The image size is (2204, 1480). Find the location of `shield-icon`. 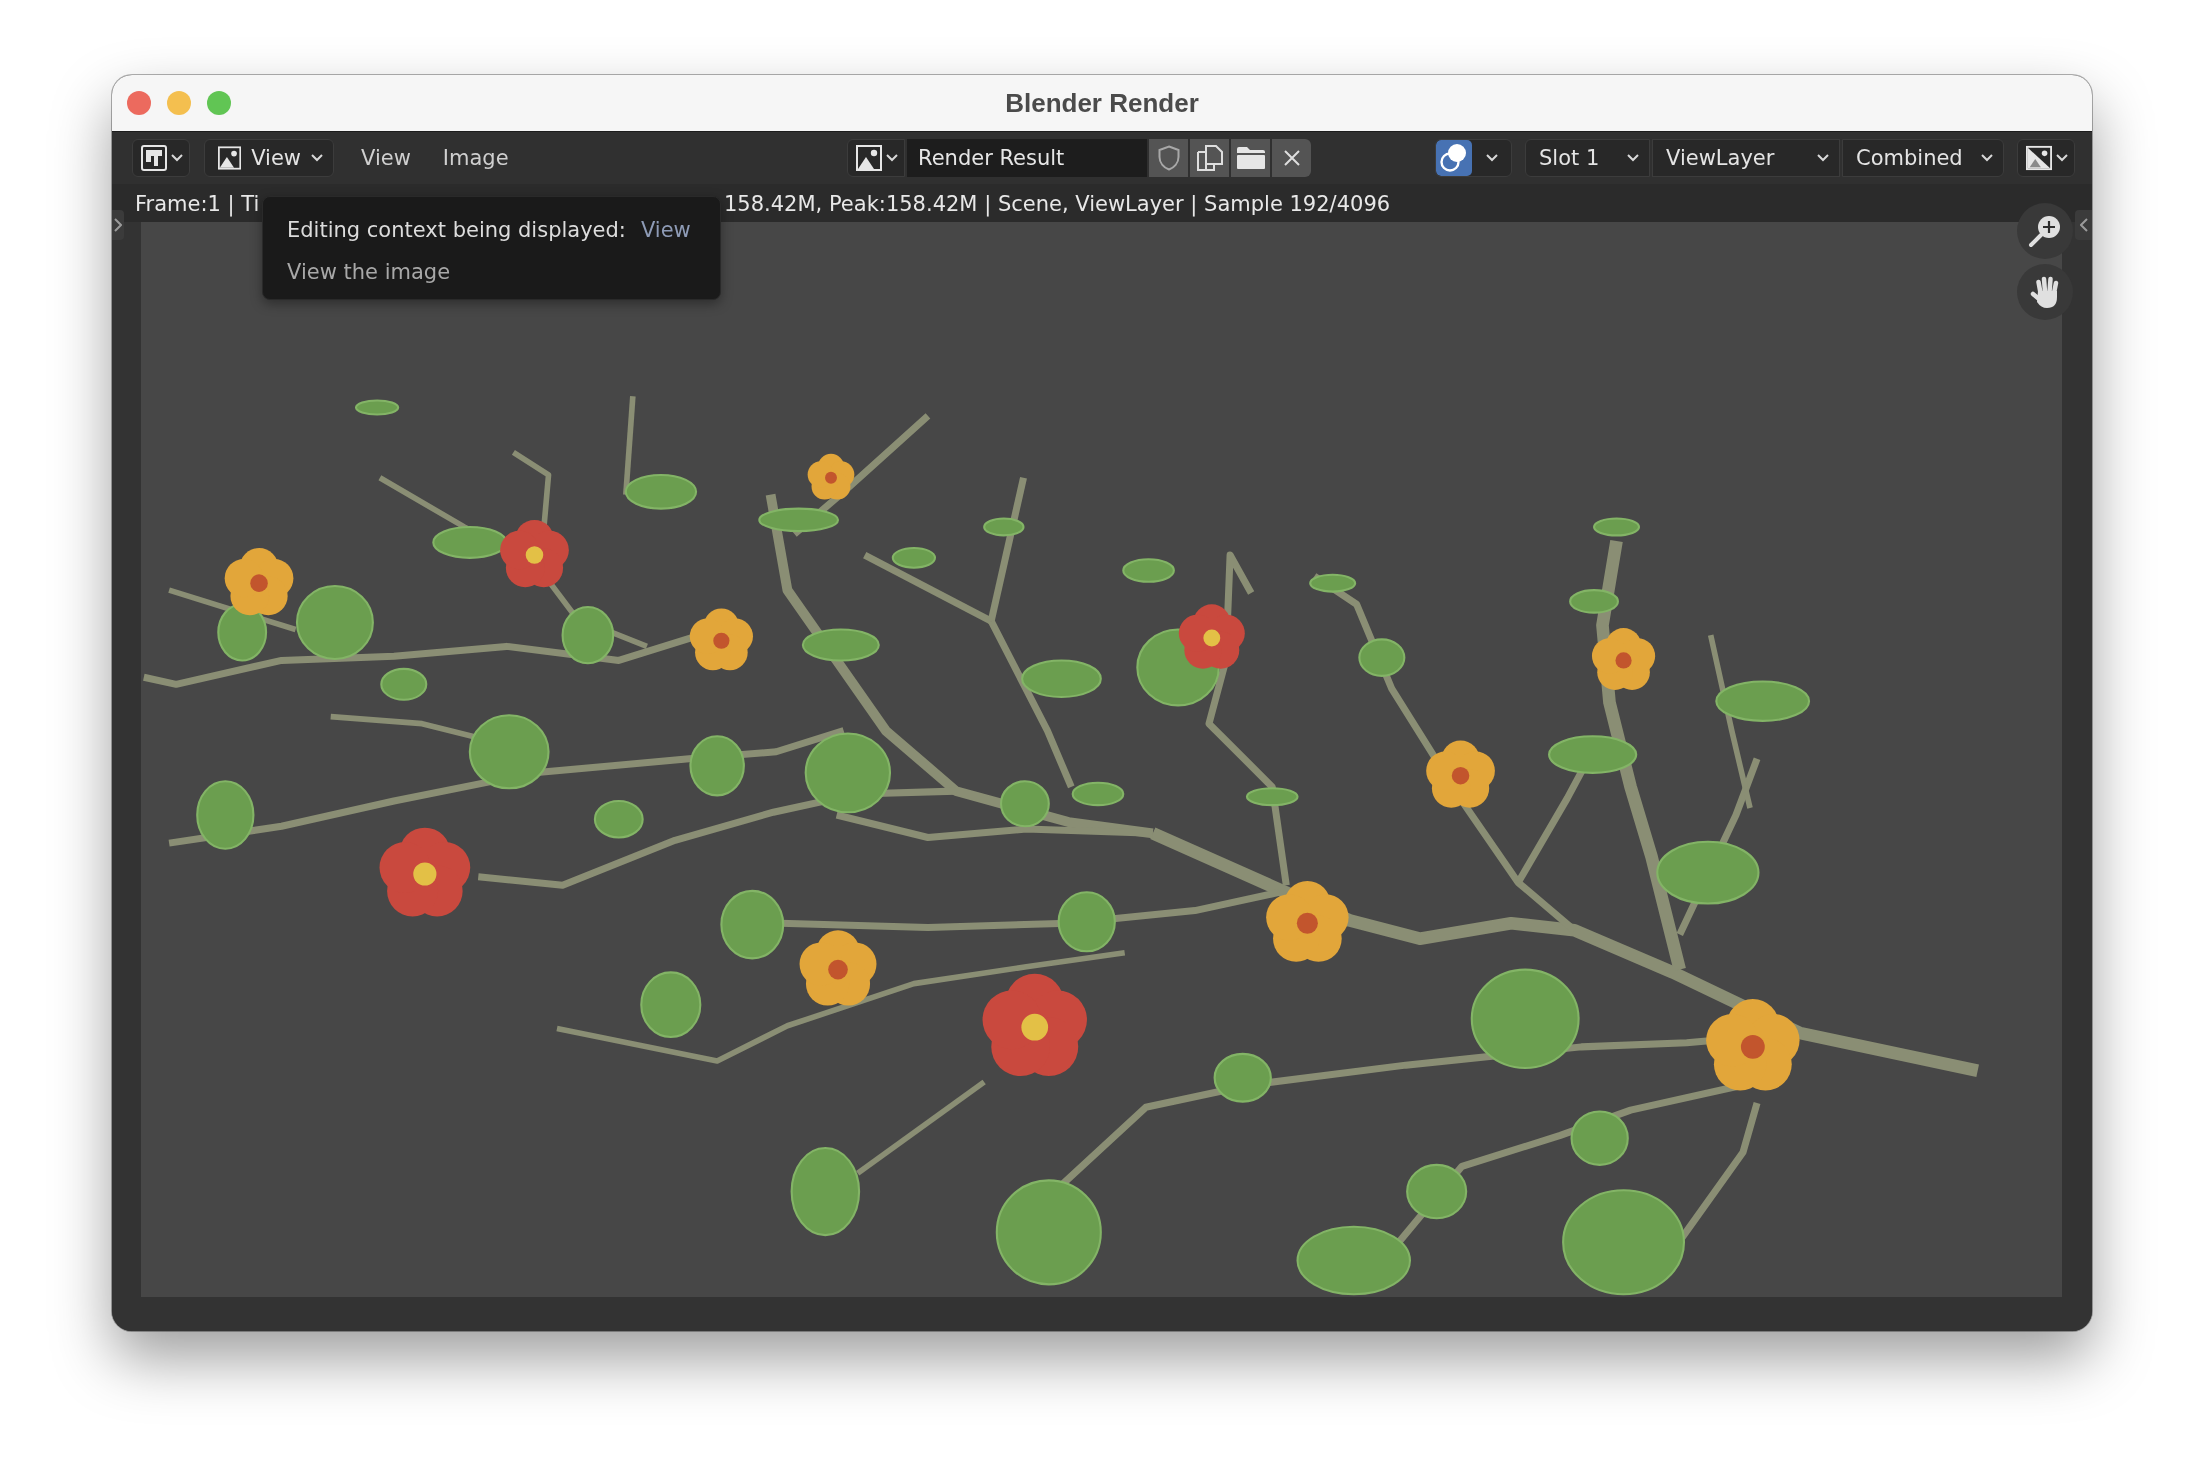

shield-icon is located at coordinates (1168, 158).